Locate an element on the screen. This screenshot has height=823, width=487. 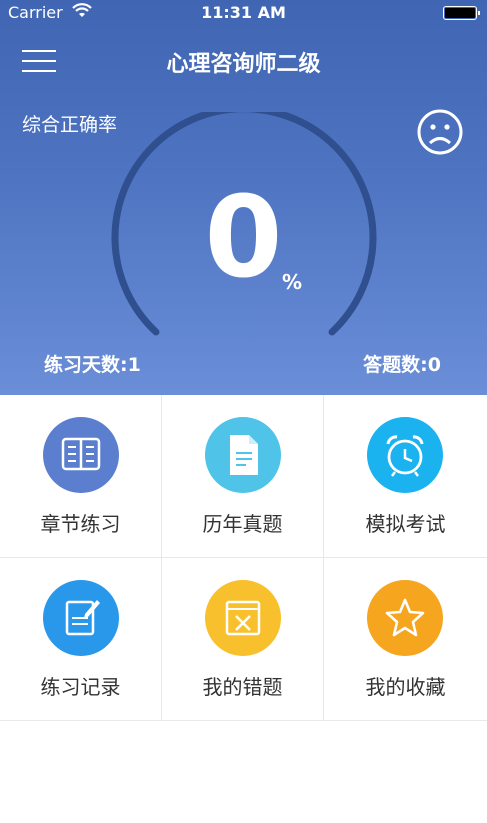
wrong-question-icon is located at coordinates (243, 618).